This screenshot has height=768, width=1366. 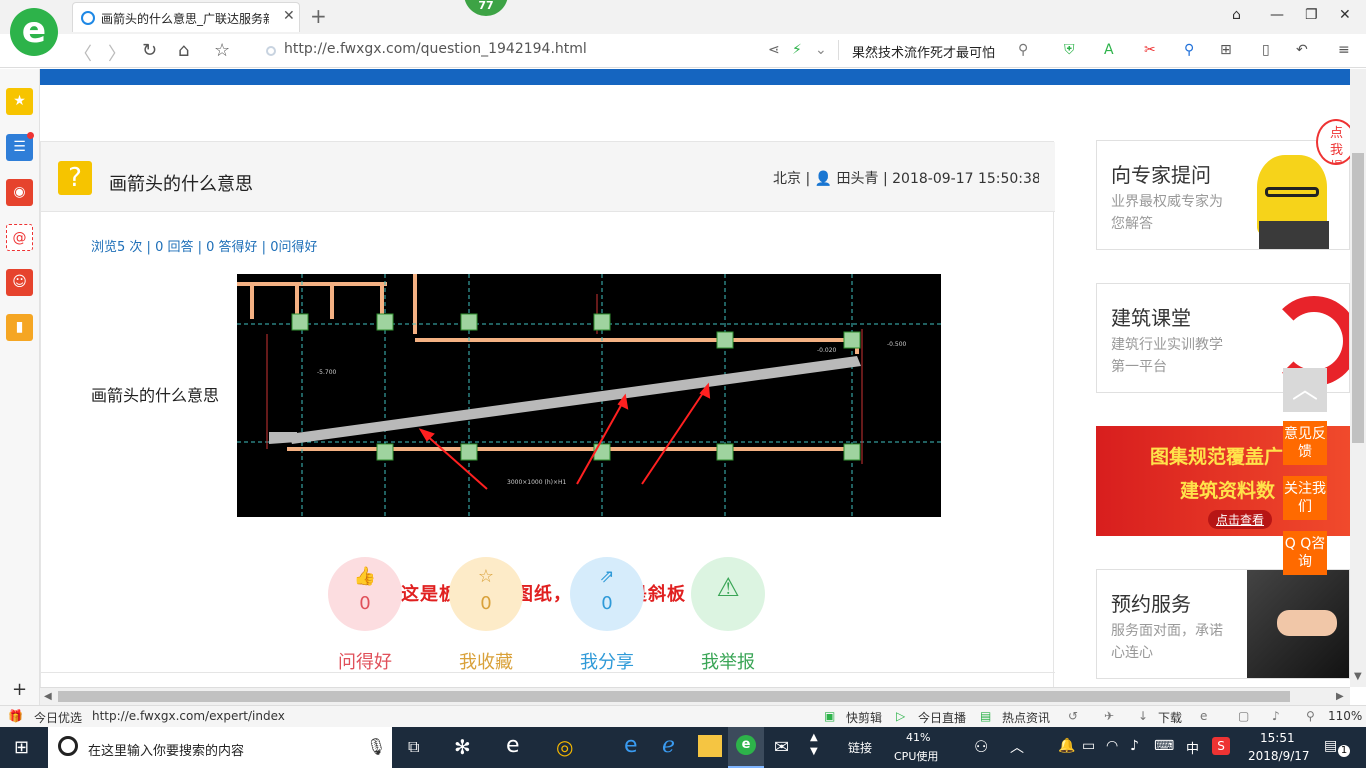 What do you see at coordinates (1305, 443) in the screenshot?
I see `feedback-button: 意见反馈` at bounding box center [1305, 443].